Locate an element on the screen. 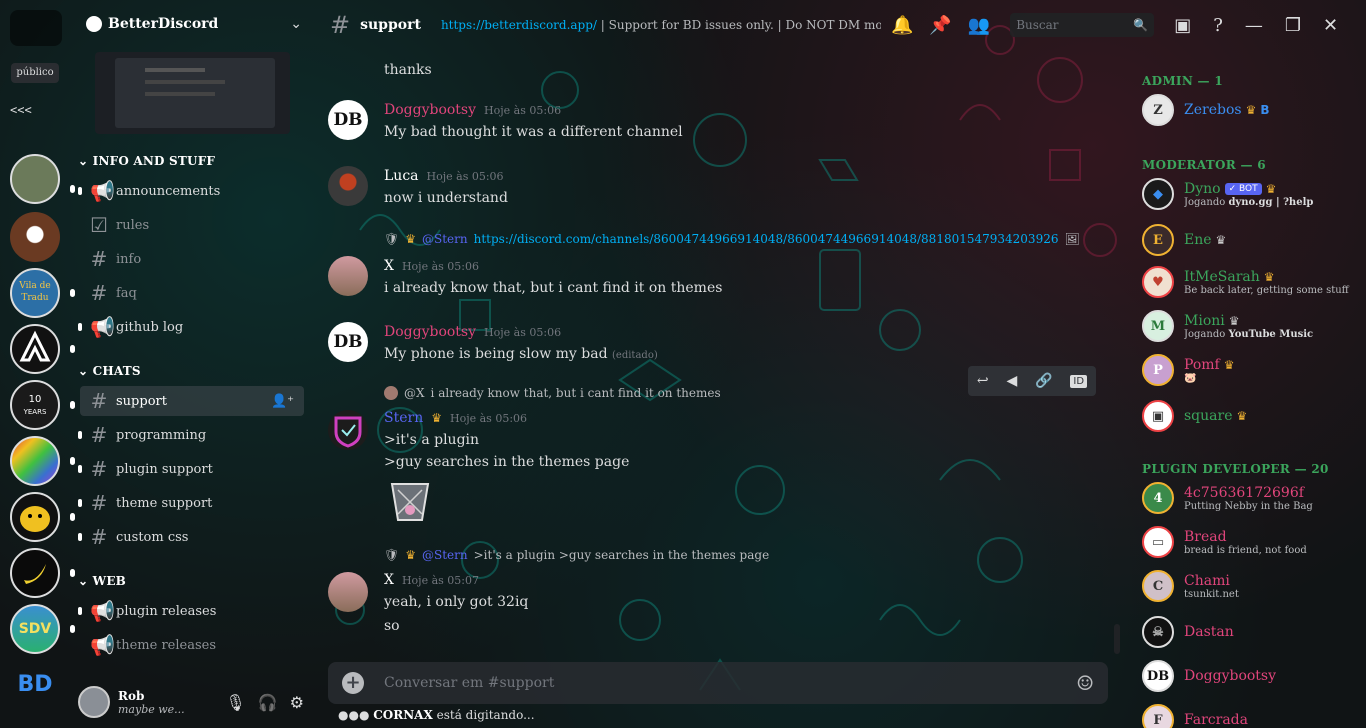  member-activity: dyno.gg | ?help is located at coordinates (1271, 202).